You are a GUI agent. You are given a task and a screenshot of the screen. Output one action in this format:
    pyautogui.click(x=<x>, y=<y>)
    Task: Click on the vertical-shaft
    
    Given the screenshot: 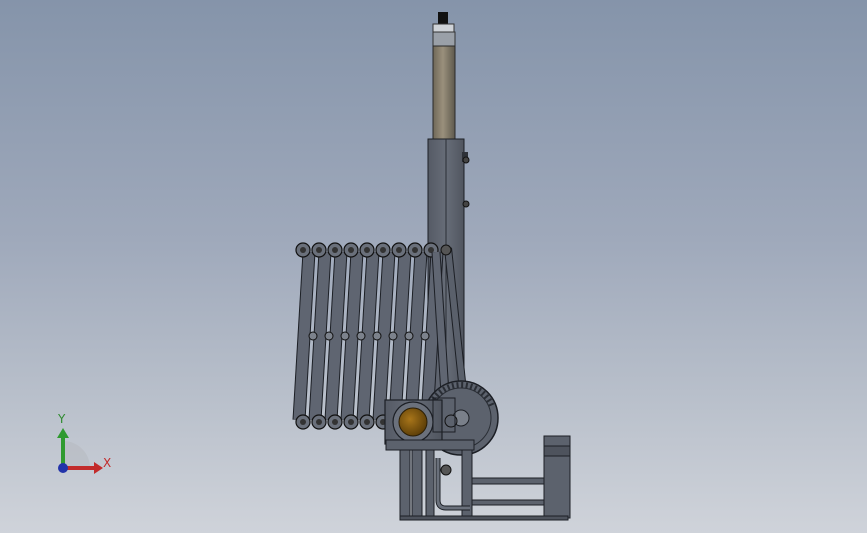 What is the action you would take?
    pyautogui.click(x=444, y=93)
    